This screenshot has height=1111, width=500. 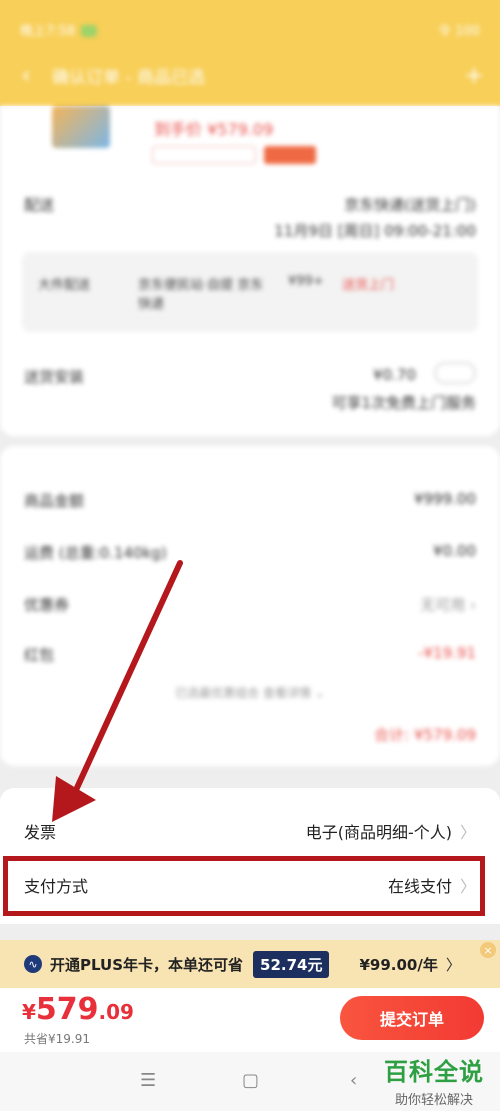 I want to click on shipping-col-4: 送货上门, so click(x=368, y=285).